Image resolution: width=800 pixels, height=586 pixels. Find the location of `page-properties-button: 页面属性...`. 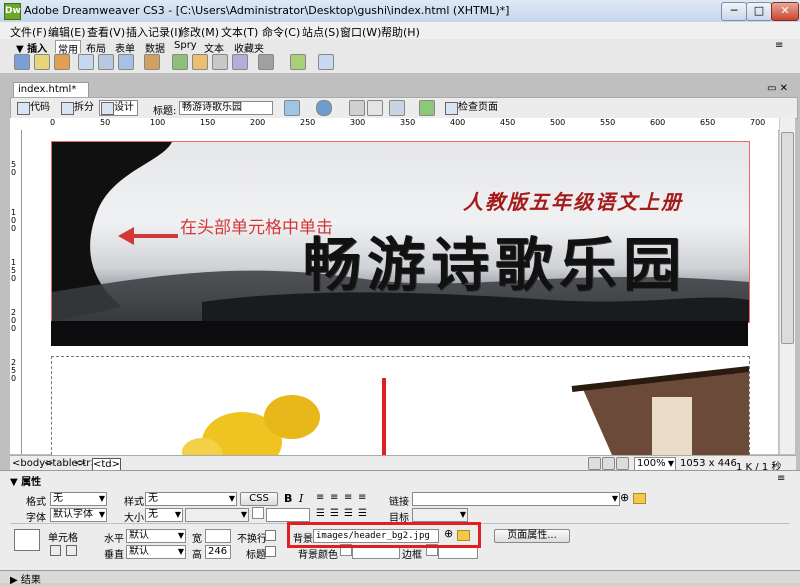

page-properties-button: 页面属性... is located at coordinates (532, 536).